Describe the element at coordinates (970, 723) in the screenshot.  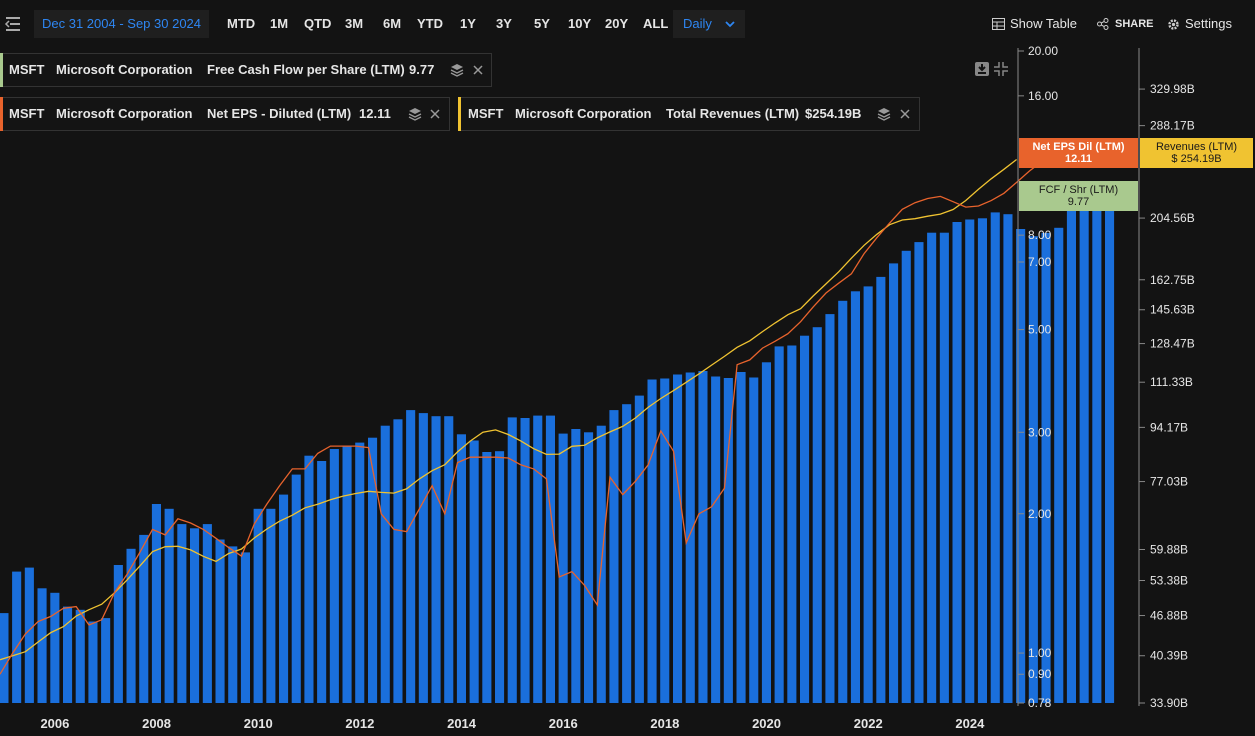
I see `x-tick-label: 2024` at that location.